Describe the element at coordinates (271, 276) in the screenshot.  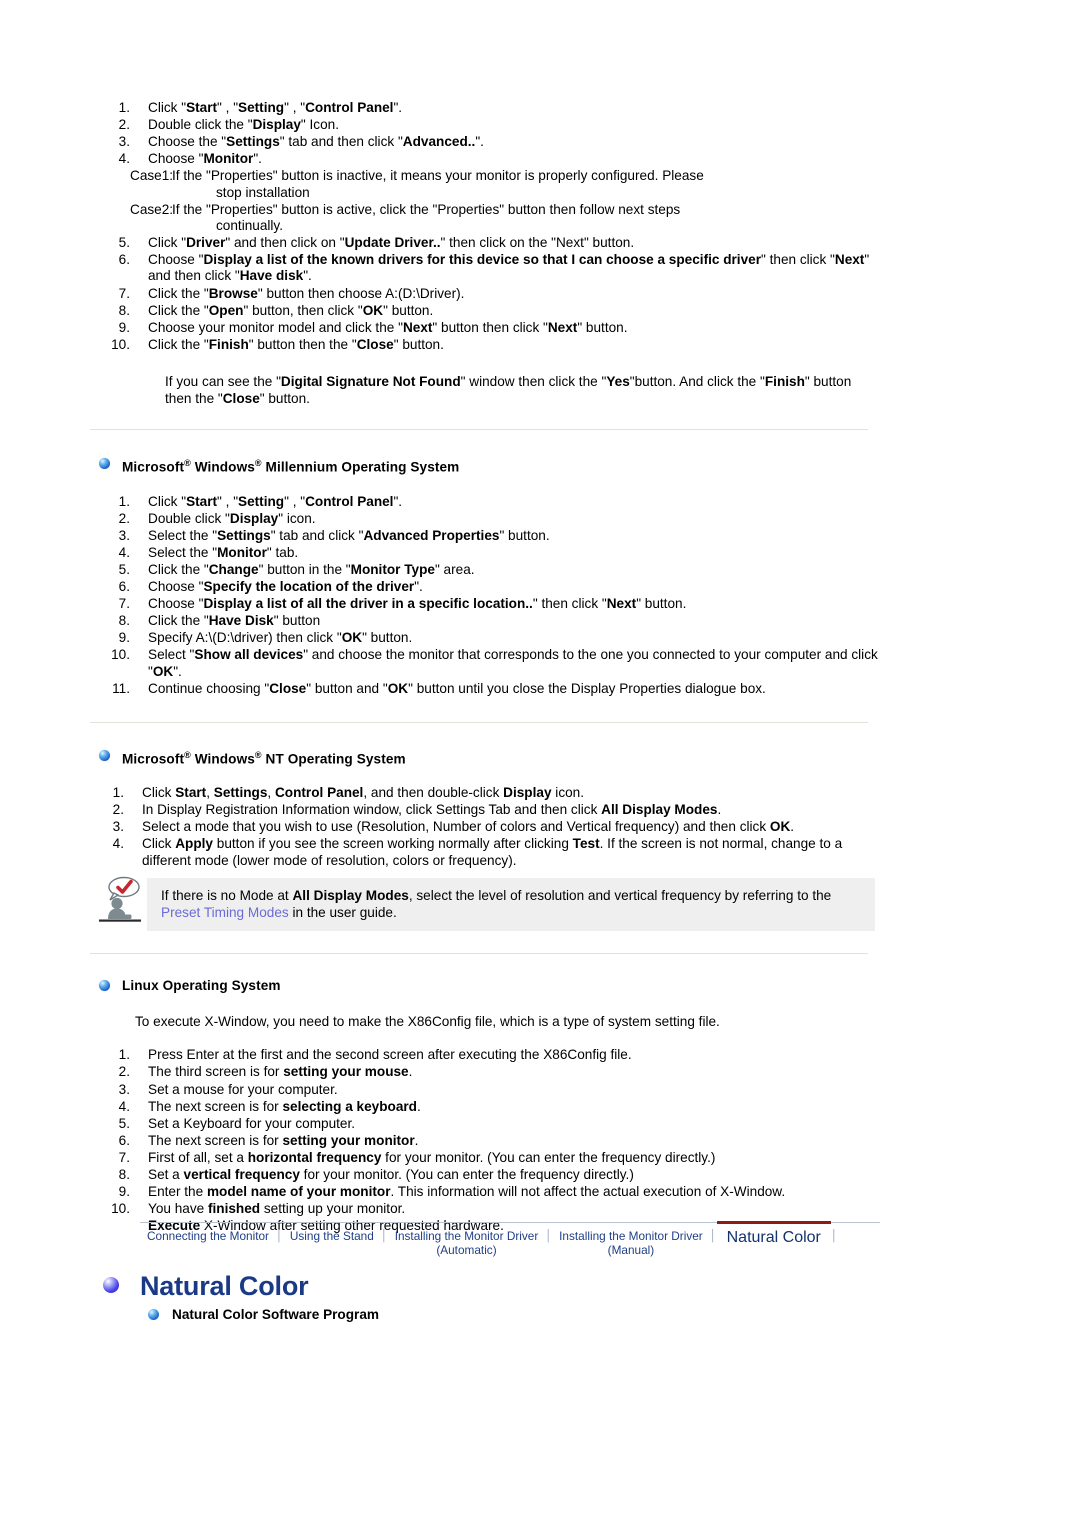
I see `emphasis-text: Have disk` at that location.